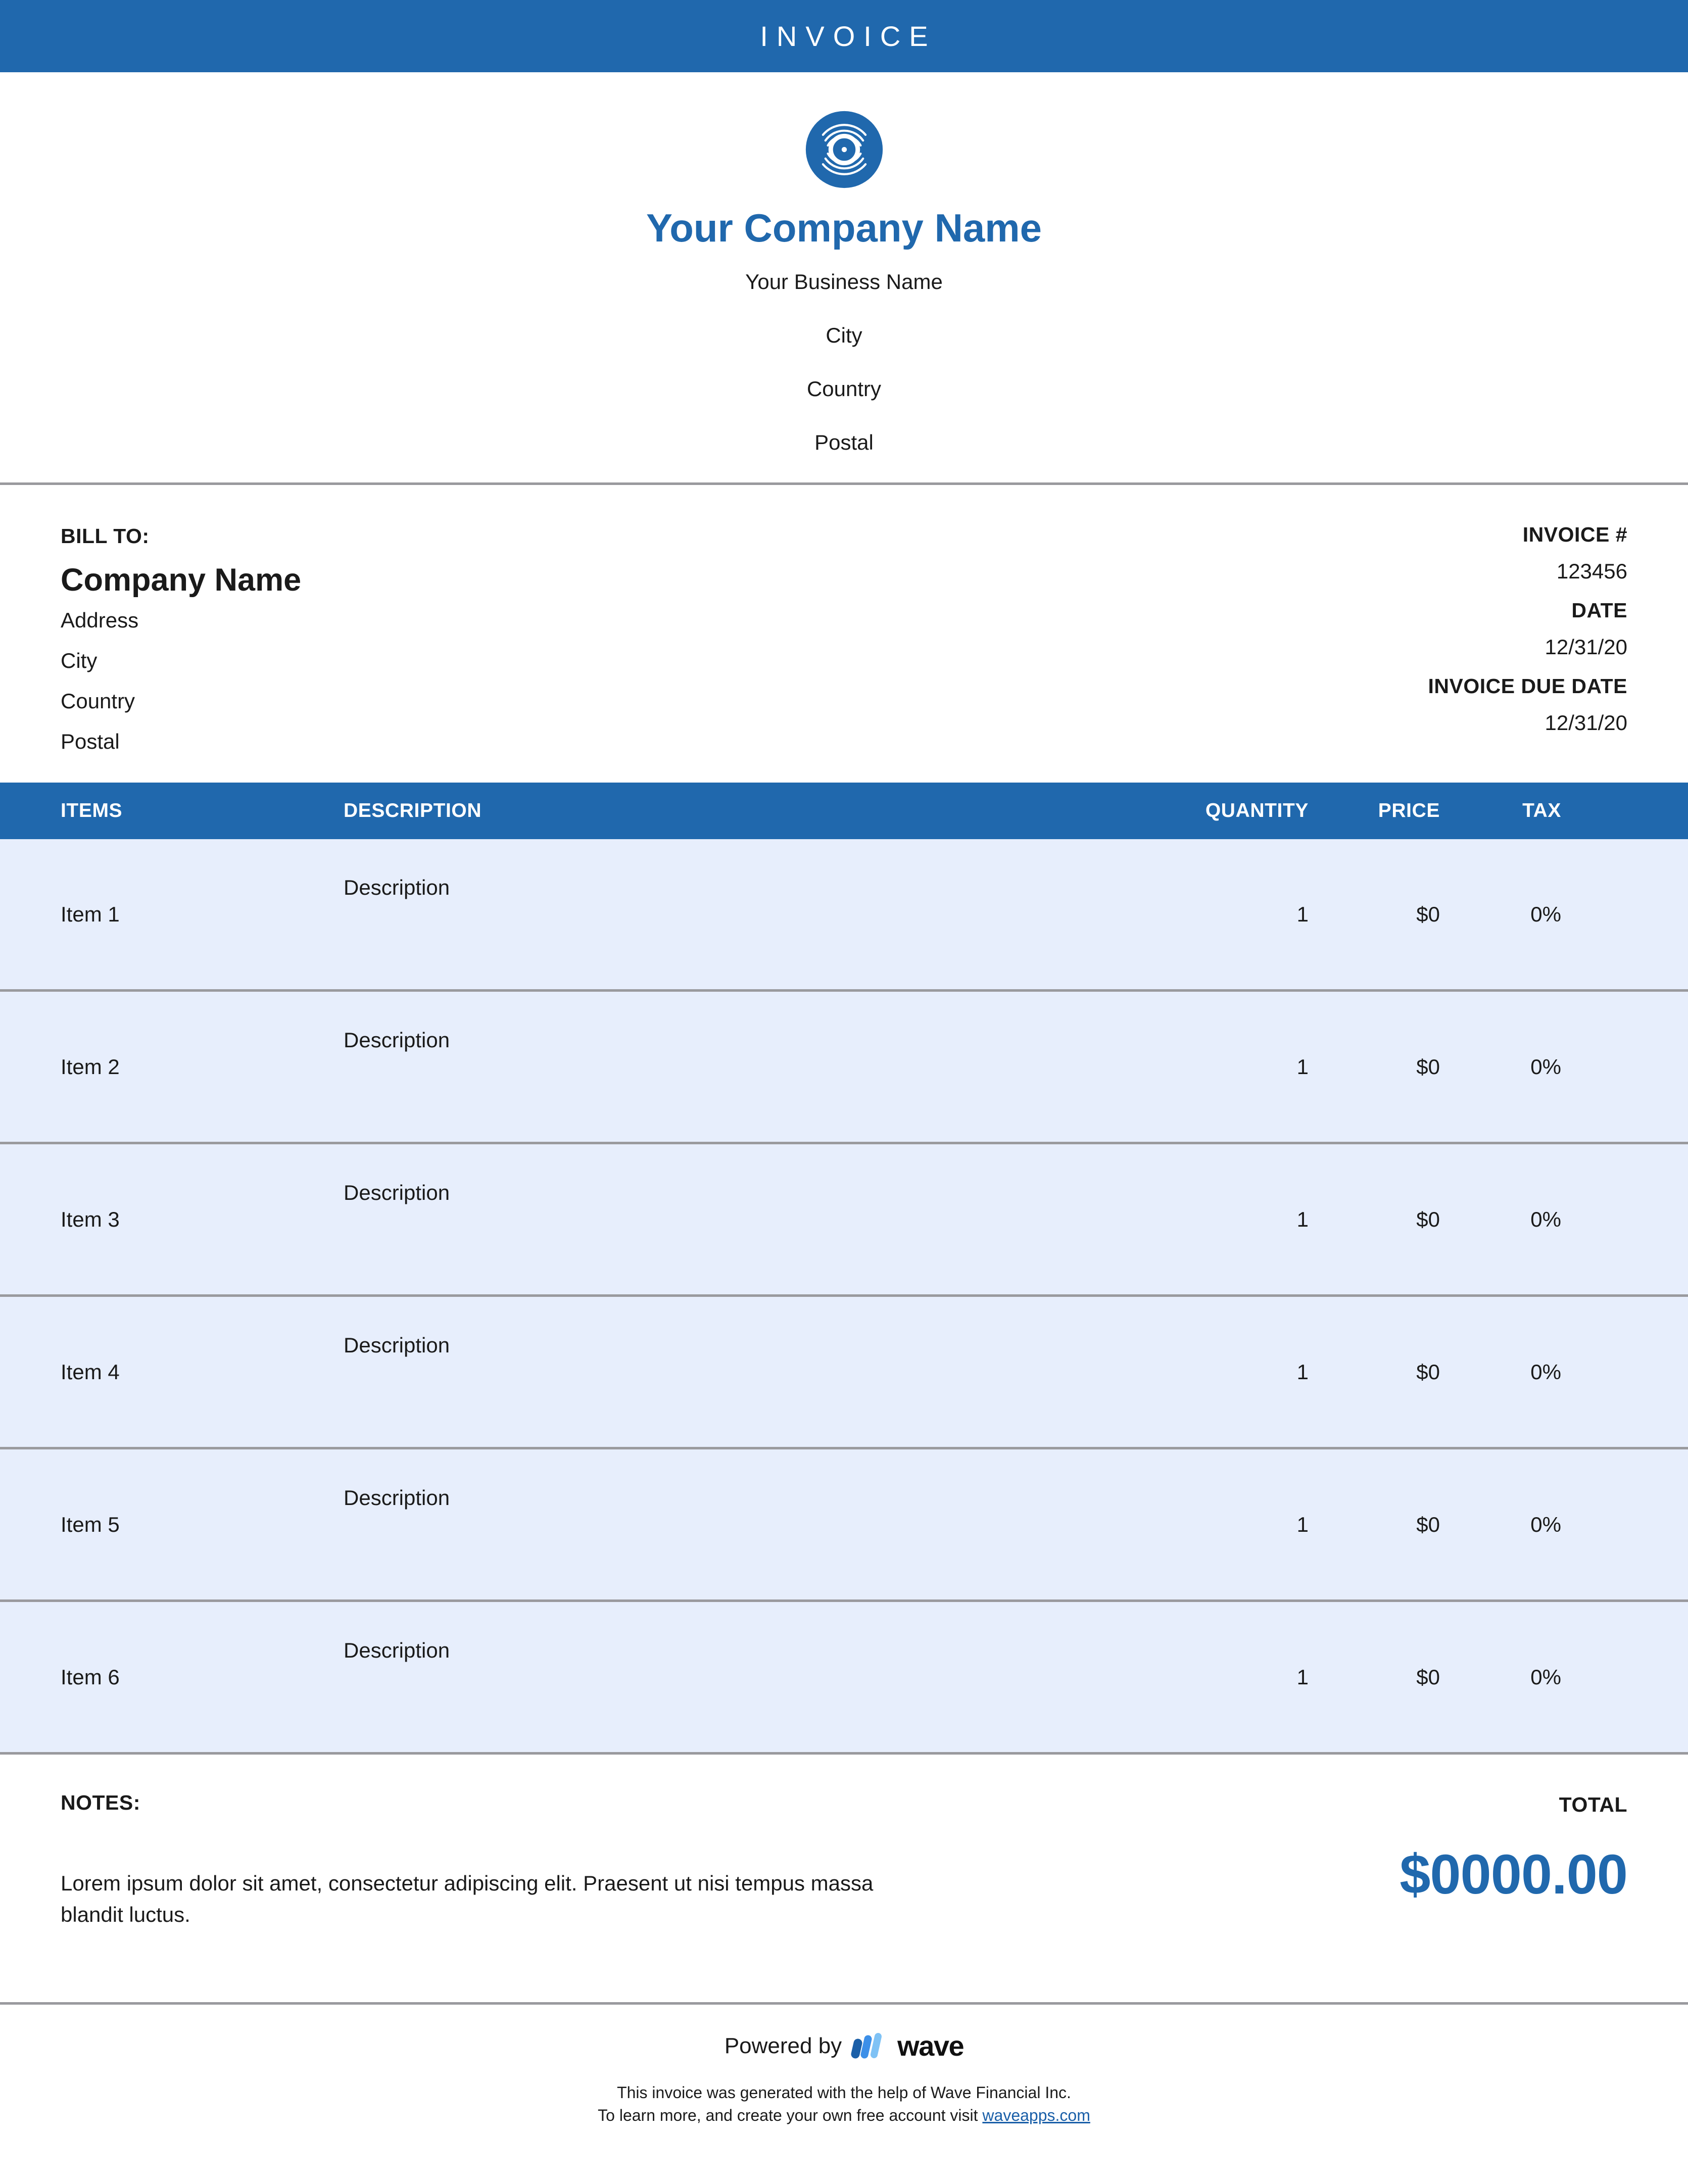  I want to click on cell-item: Item 4, so click(90, 1372).